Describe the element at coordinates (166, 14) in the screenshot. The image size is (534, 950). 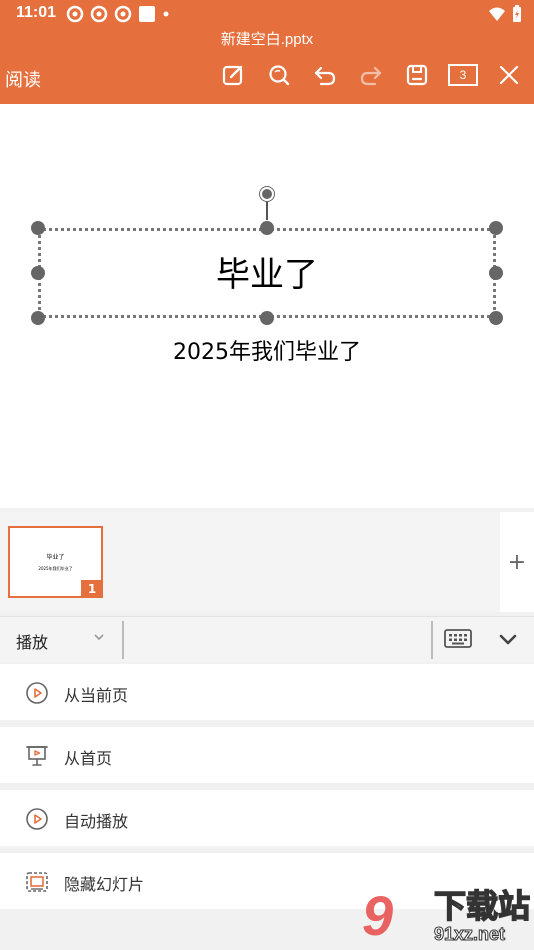
I see `dot-icon` at that location.